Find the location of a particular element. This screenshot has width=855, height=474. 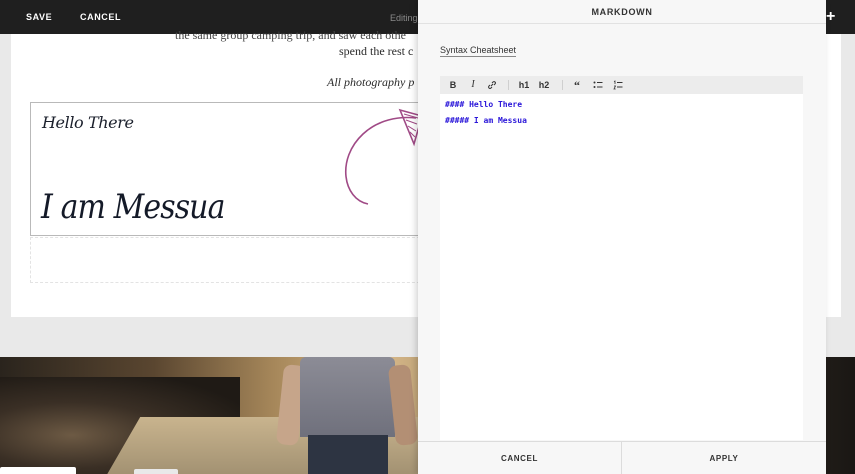

panel-cancel-button: CANCEL is located at coordinates (519, 458).